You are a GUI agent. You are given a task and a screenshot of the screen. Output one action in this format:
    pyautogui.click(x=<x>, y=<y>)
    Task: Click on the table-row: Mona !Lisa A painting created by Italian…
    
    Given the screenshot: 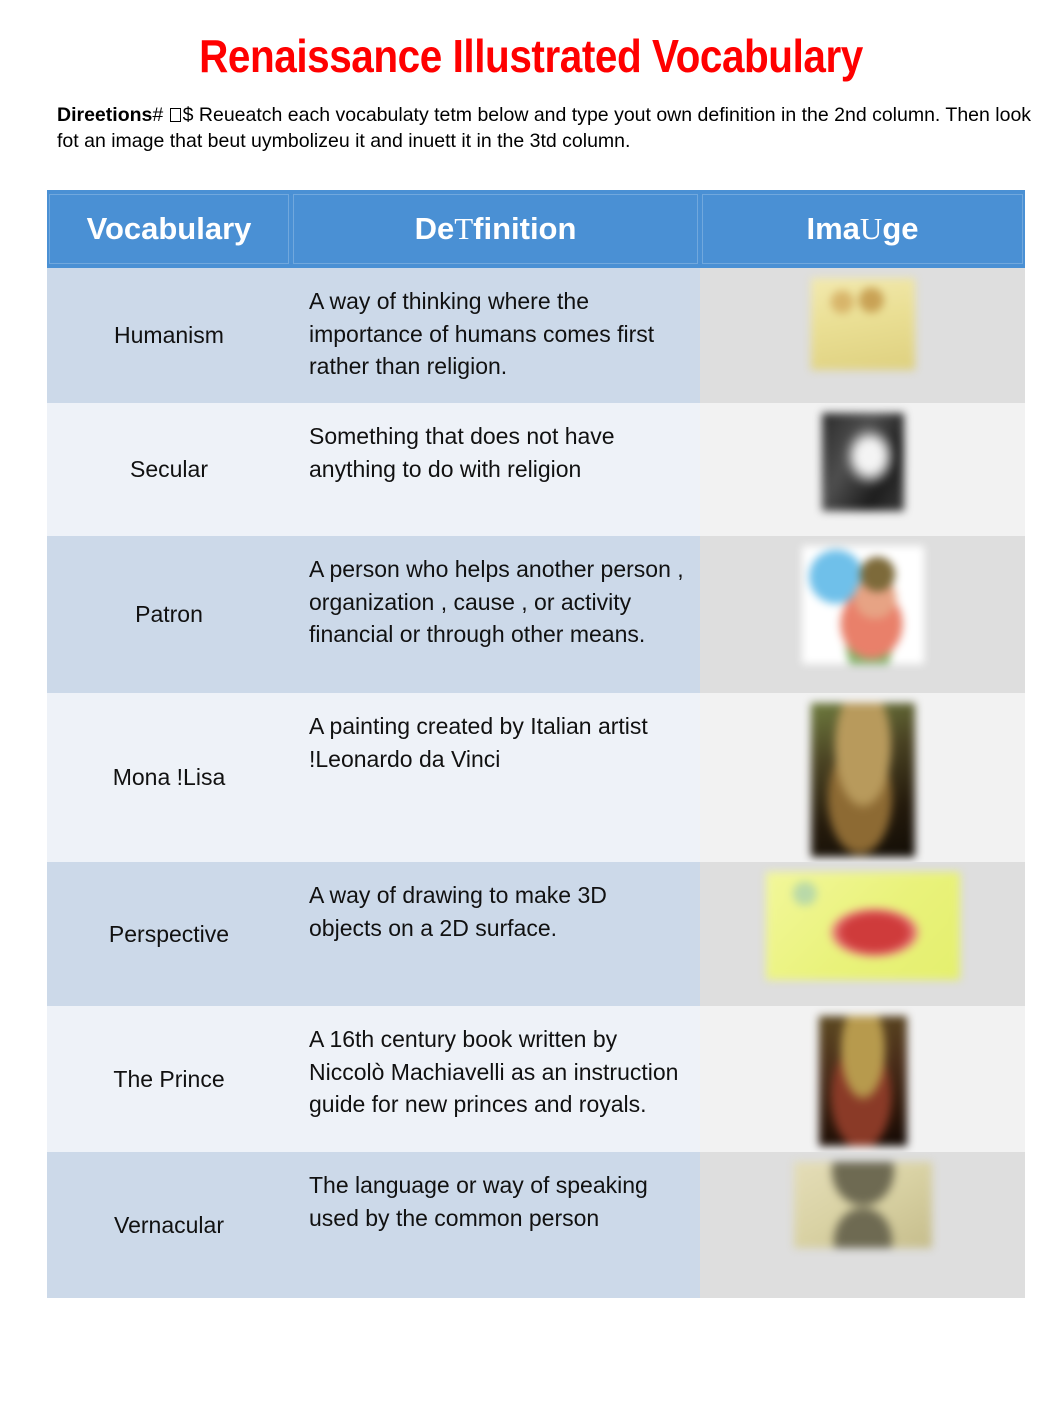 What is the action you would take?
    pyautogui.click(x=536, y=777)
    